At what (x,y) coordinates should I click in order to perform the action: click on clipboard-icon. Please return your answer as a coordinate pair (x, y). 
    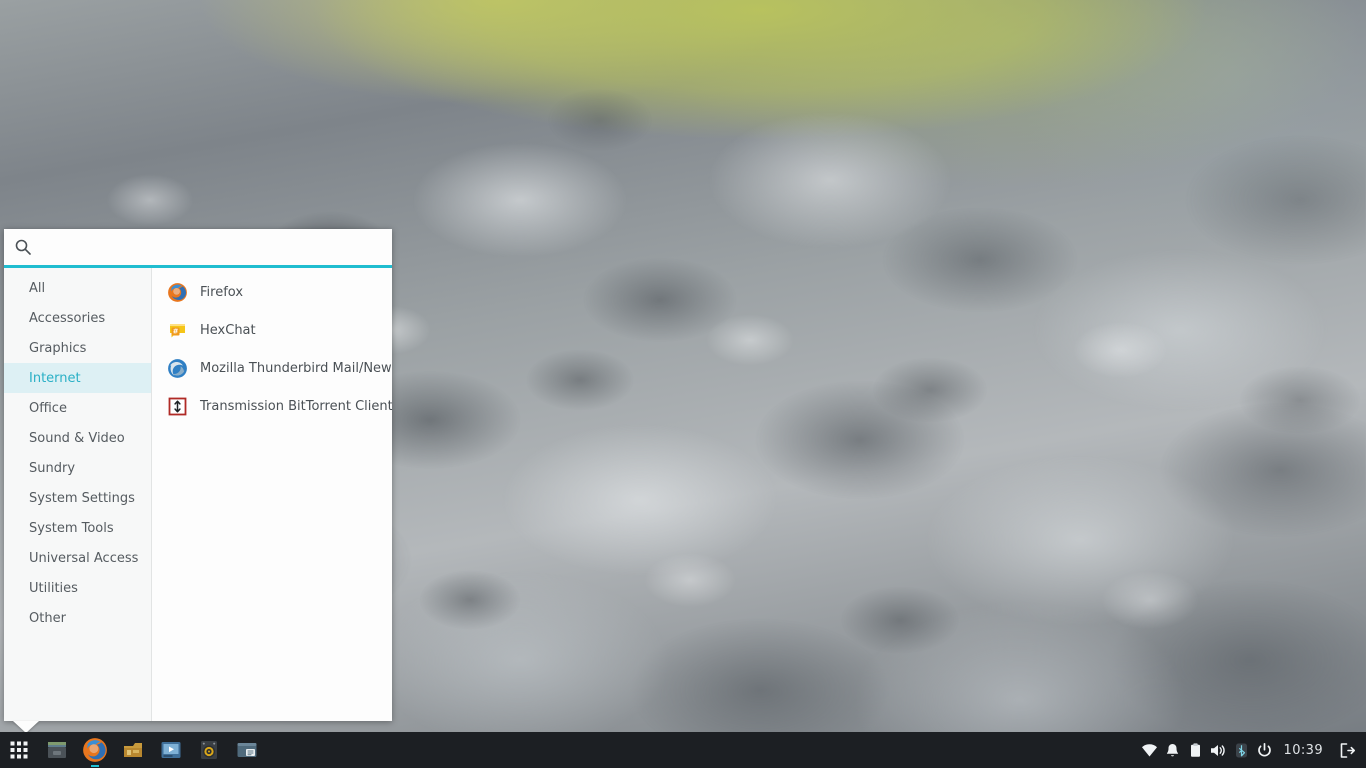
    Looking at the image, I should click on (1195, 749).